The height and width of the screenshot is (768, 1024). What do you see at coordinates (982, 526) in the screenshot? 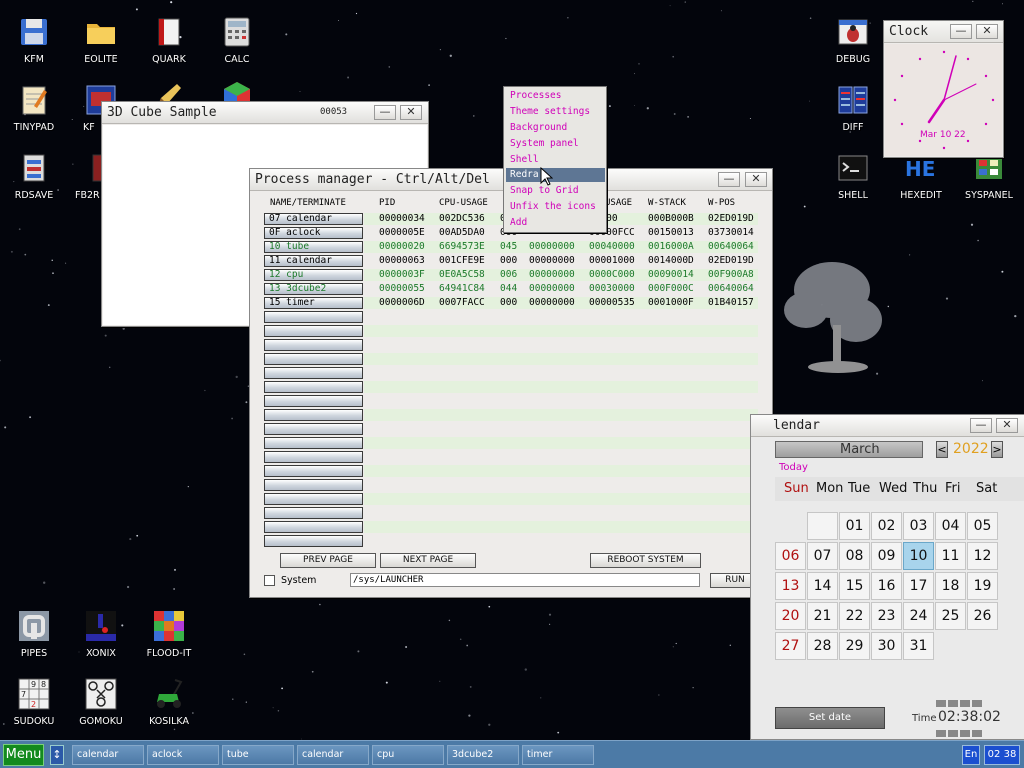
I see `calendar-day: 05` at bounding box center [982, 526].